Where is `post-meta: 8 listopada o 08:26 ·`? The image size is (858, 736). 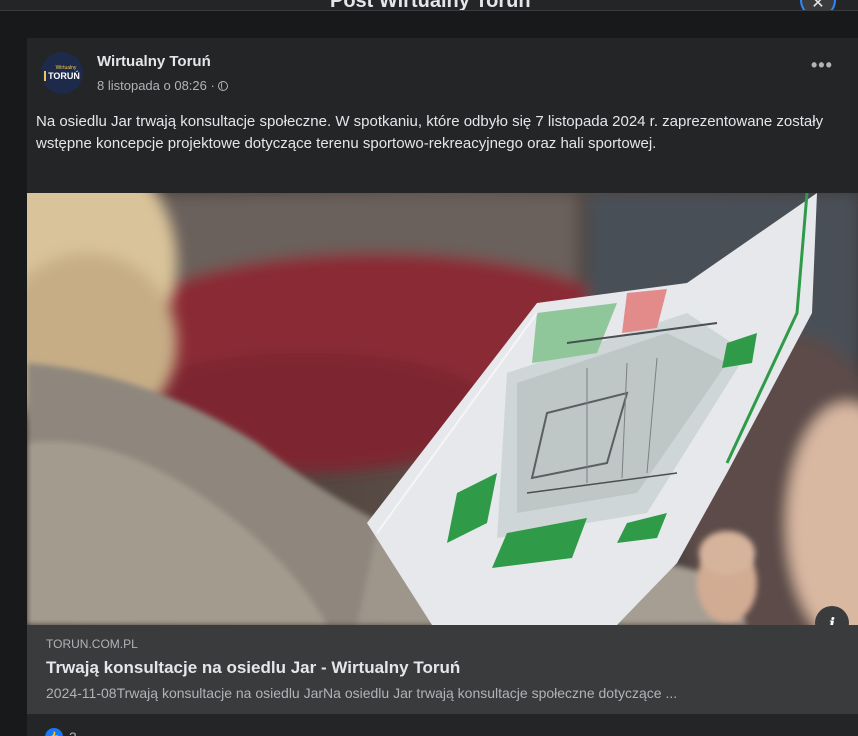 post-meta: 8 listopada o 08:26 · is located at coordinates (162, 85).